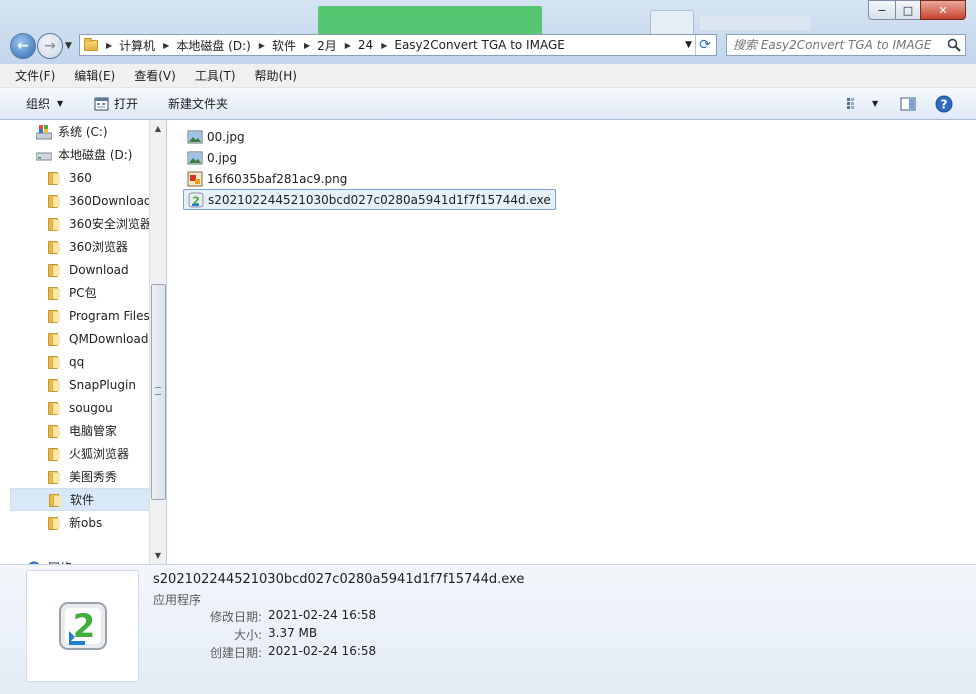 Image resolution: width=976 pixels, height=694 pixels. What do you see at coordinates (943, 10) in the screenshot?
I see `close-button: ✕` at bounding box center [943, 10].